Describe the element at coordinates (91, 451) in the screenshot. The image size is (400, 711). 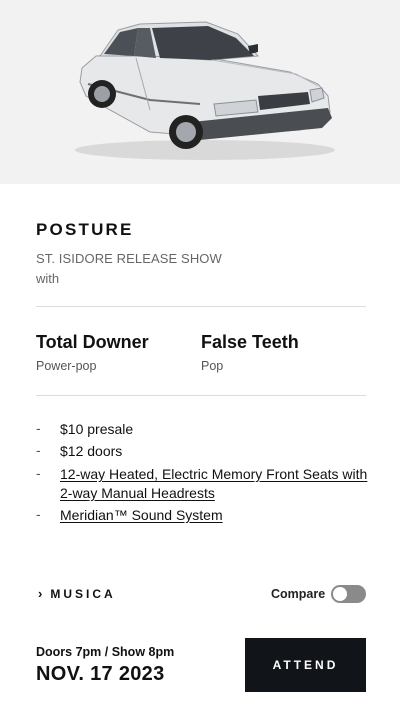
I see `feature-text: $12 doors` at that location.